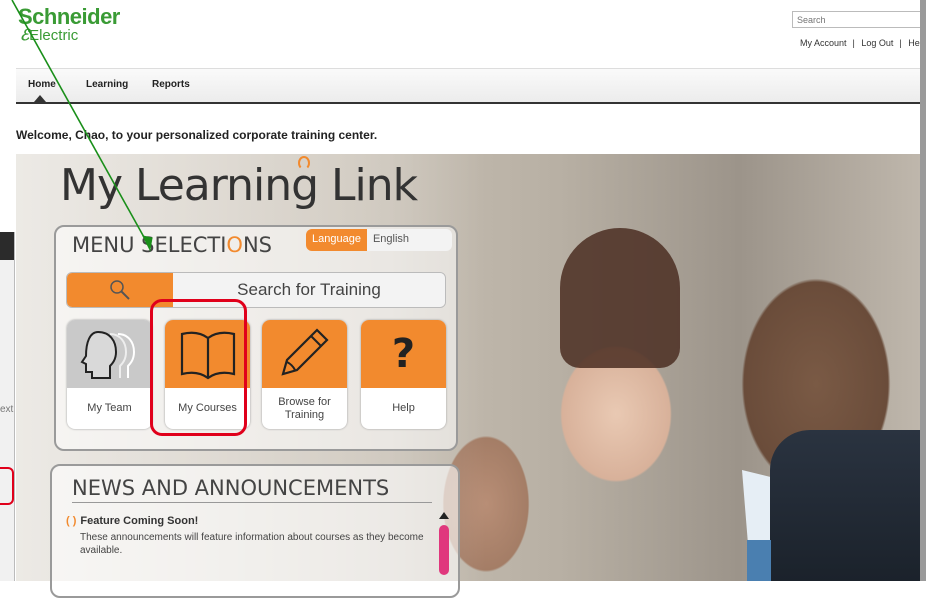 This screenshot has height=598, width=926. What do you see at coordinates (877, 43) in the screenshot?
I see `log-out-link: Log Out` at bounding box center [877, 43].